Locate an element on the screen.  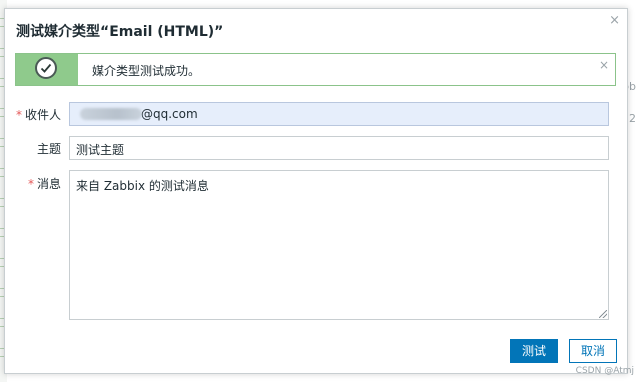
resize-handle-icon is located at coordinates (603, 314).